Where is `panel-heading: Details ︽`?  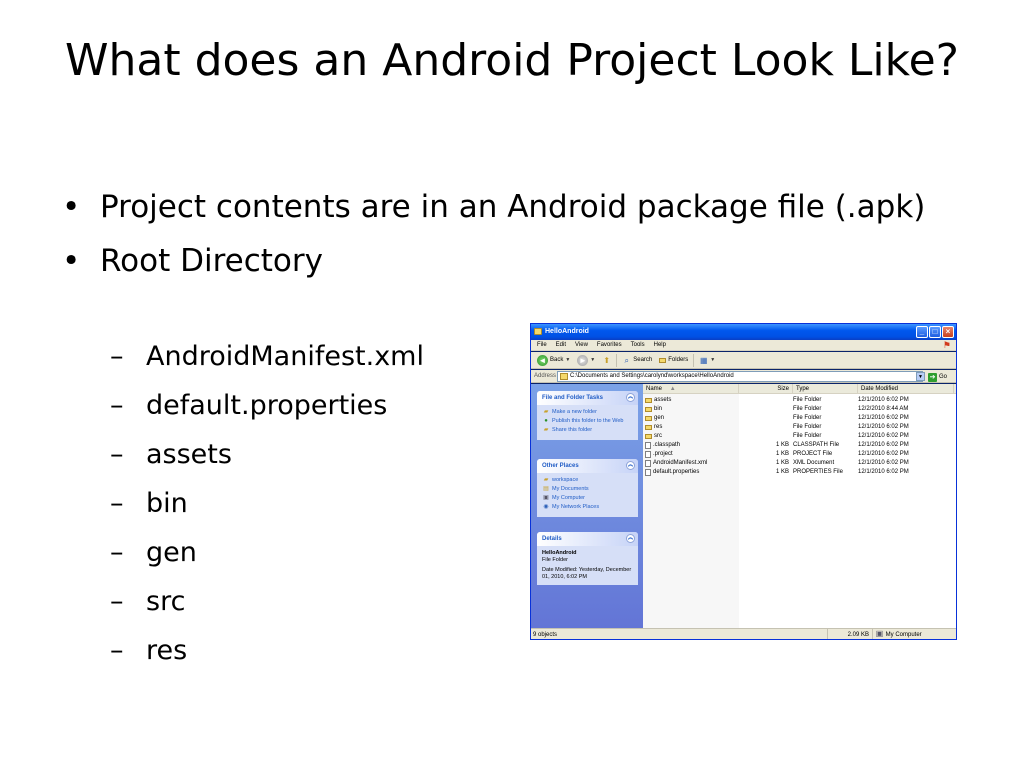 panel-heading: Details ︽ is located at coordinates (587, 539).